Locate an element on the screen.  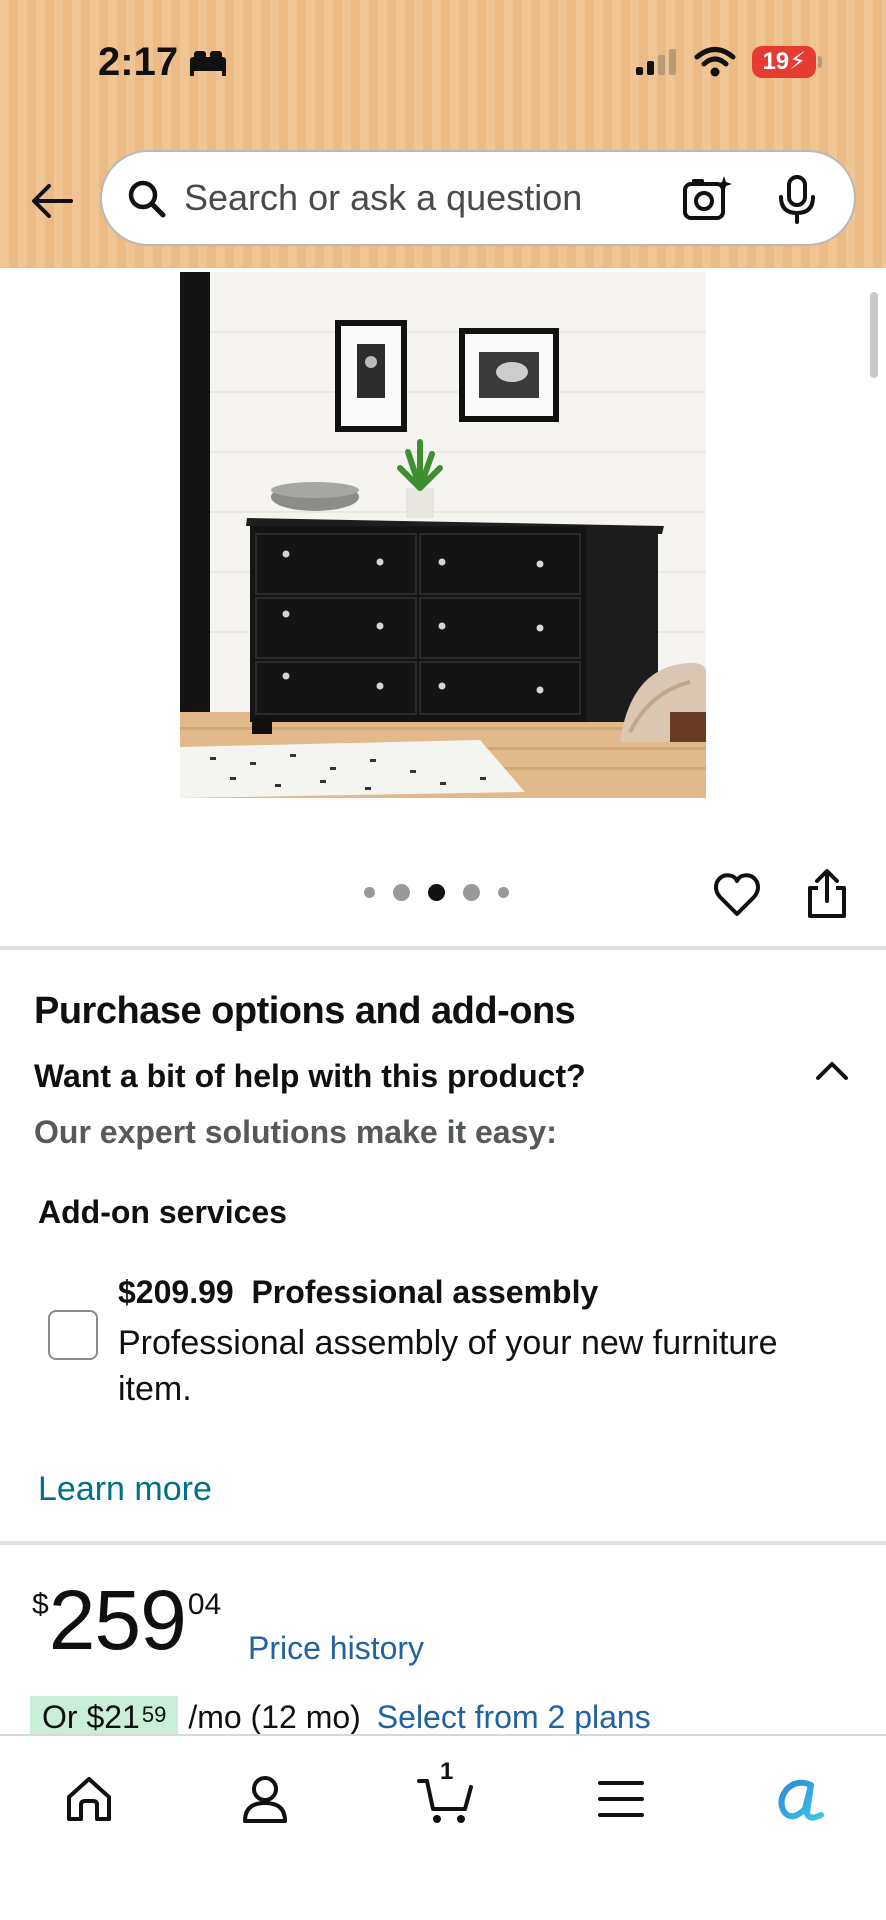
monthly-term: /mo (12 mo) is located at coordinates (274, 1717).